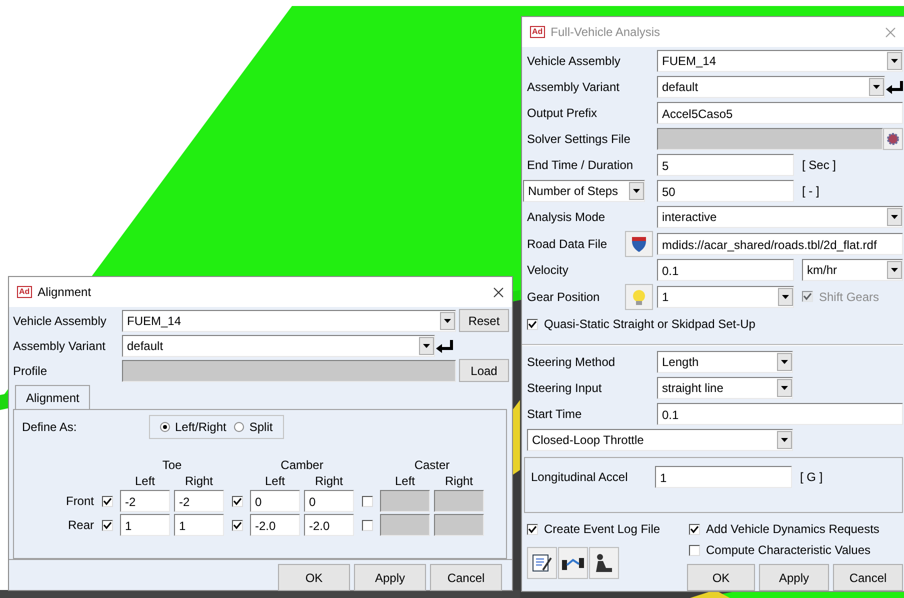  Describe the element at coordinates (573, 563) in the screenshot. I see `axle-icon` at that location.